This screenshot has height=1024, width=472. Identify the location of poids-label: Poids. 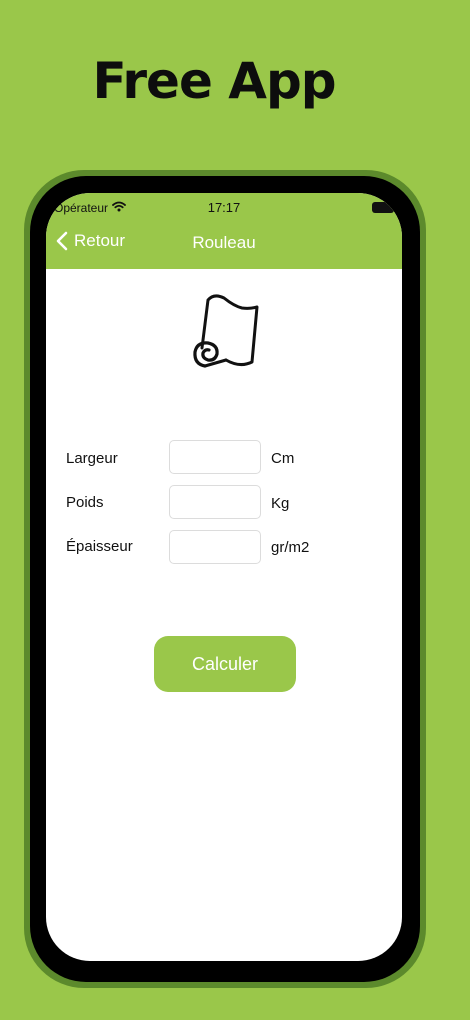
(85, 502).